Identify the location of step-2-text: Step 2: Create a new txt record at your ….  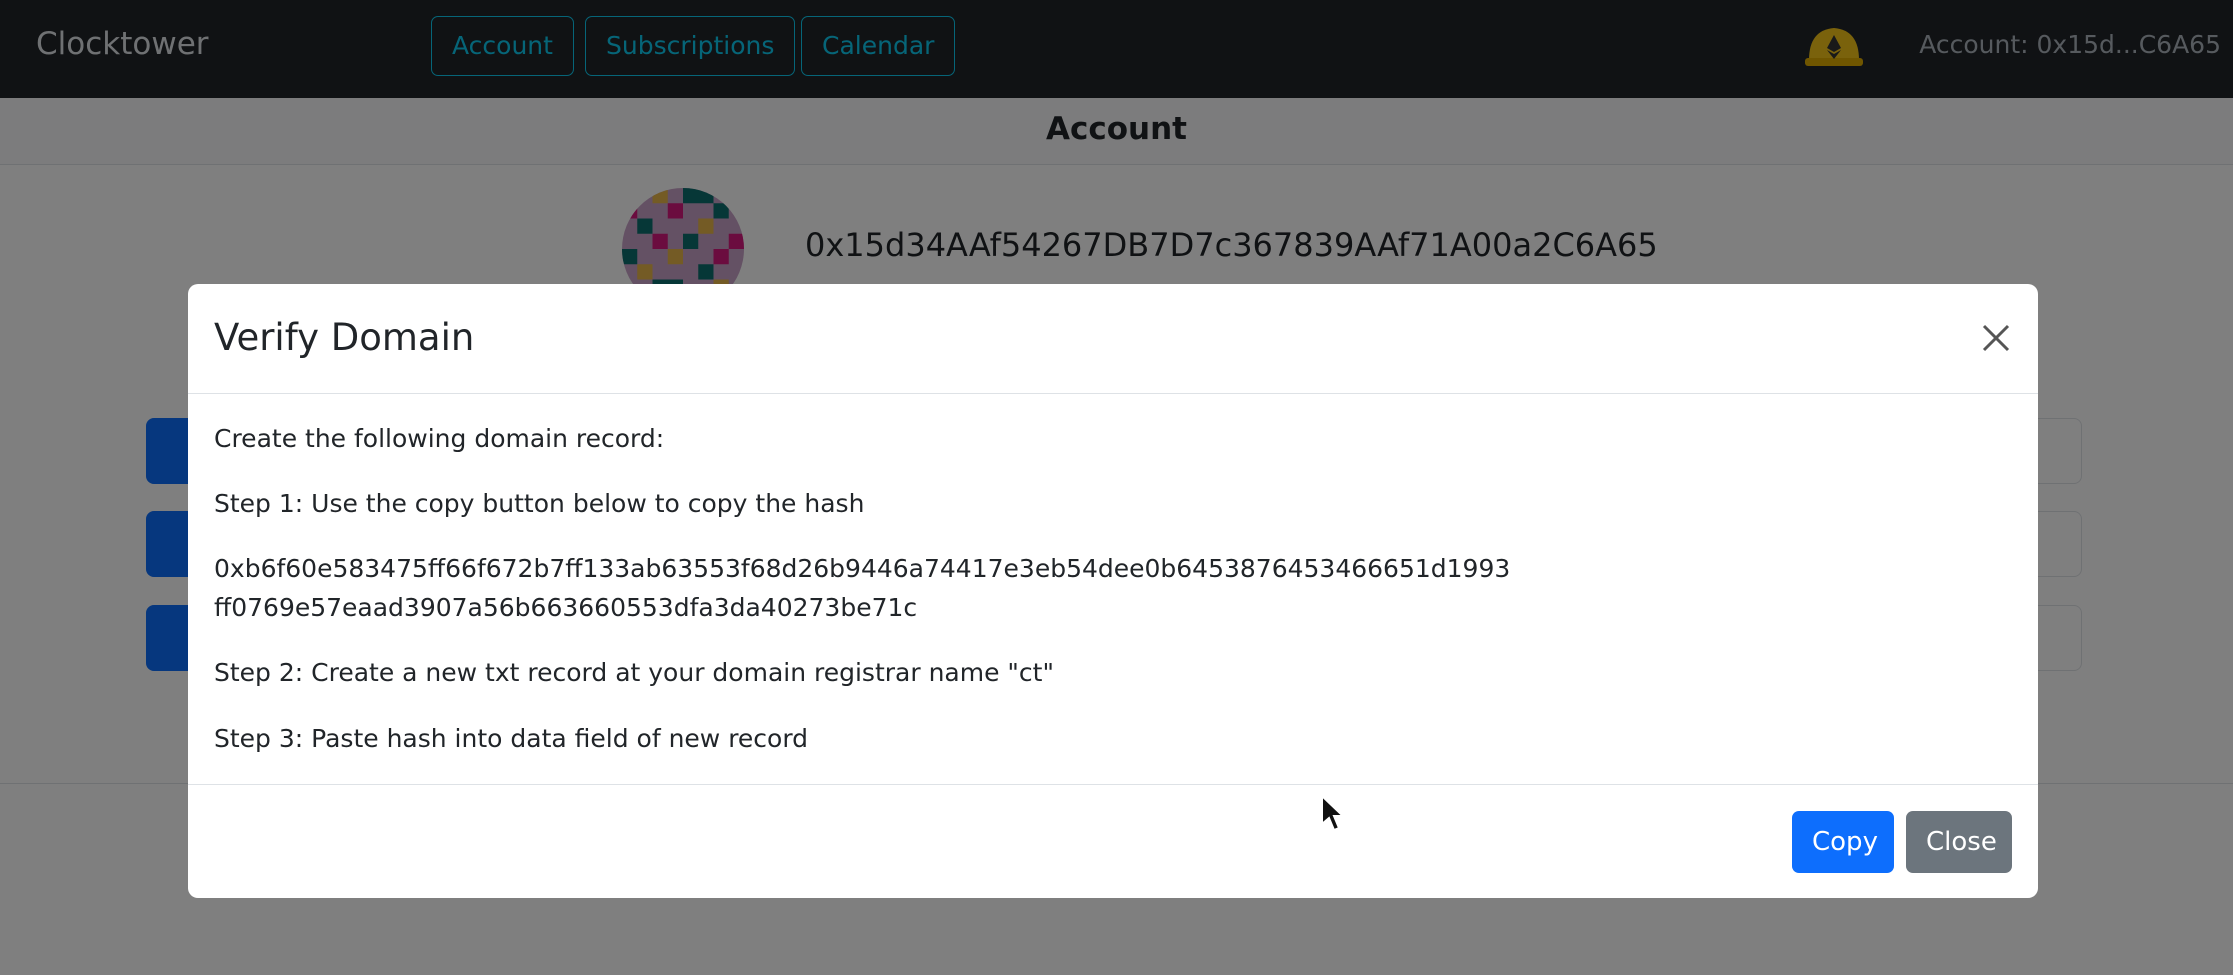
(634, 672).